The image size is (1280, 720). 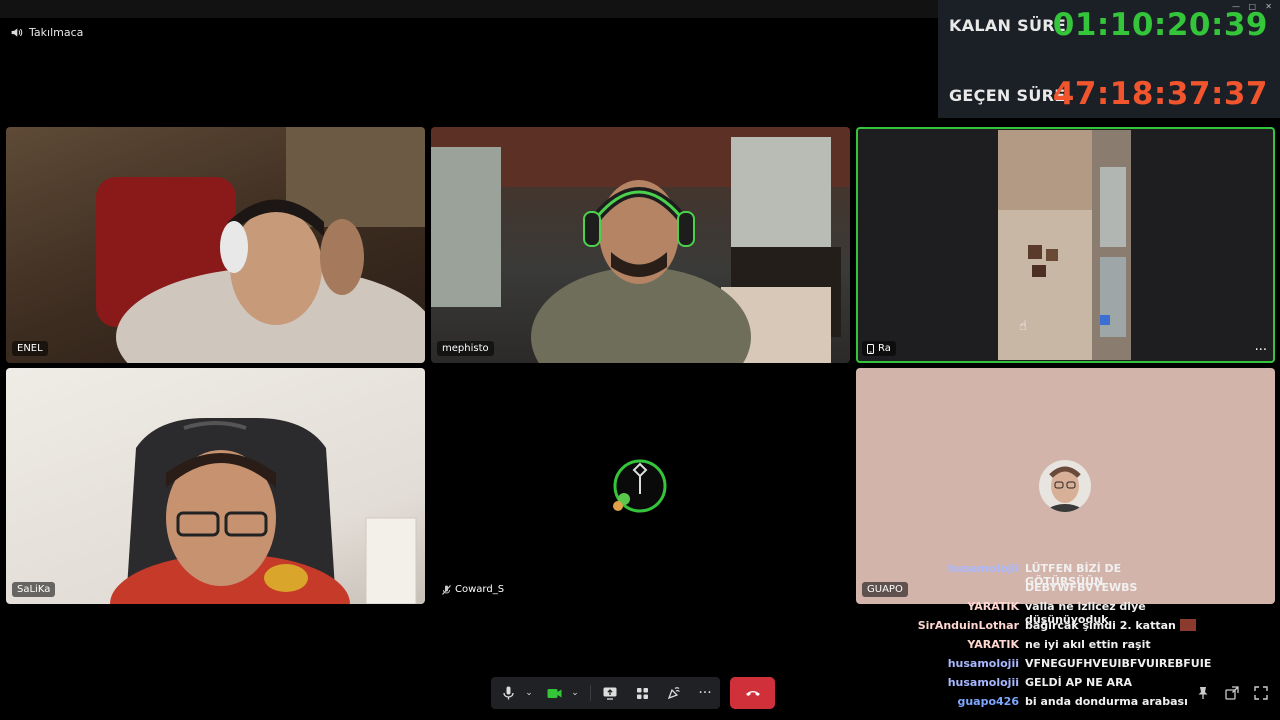 I want to click on remaining-time-label: KALAN SÜRE, so click(x=1008, y=25).